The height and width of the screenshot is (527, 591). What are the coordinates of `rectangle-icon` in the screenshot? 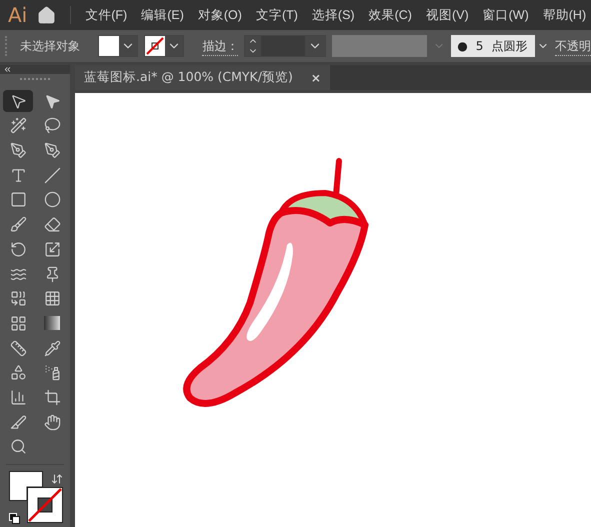 It's located at (18, 199).